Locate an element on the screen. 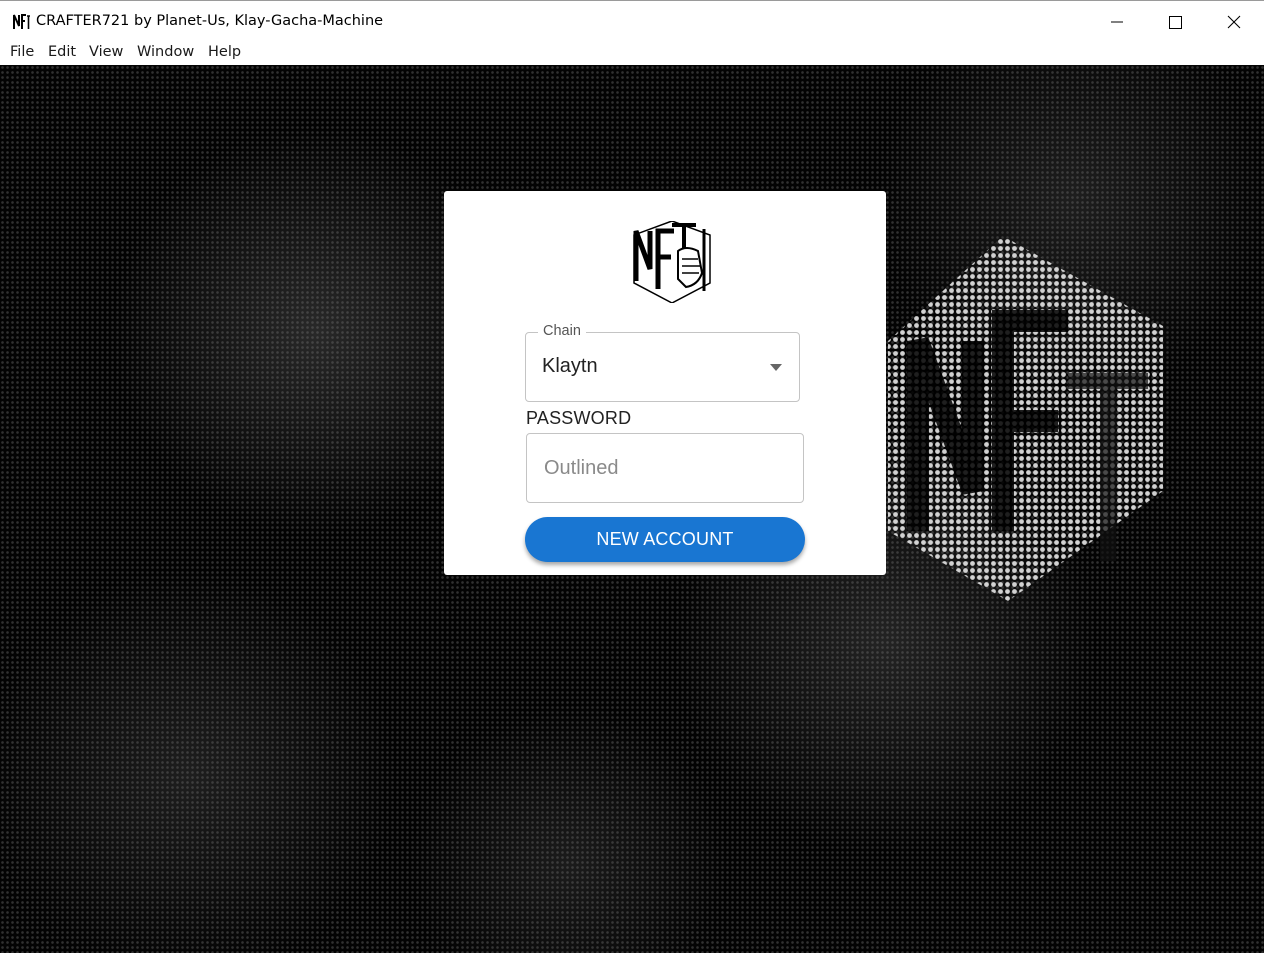 The width and height of the screenshot is (1264, 953). maximize-icon is located at coordinates (1175, 22).